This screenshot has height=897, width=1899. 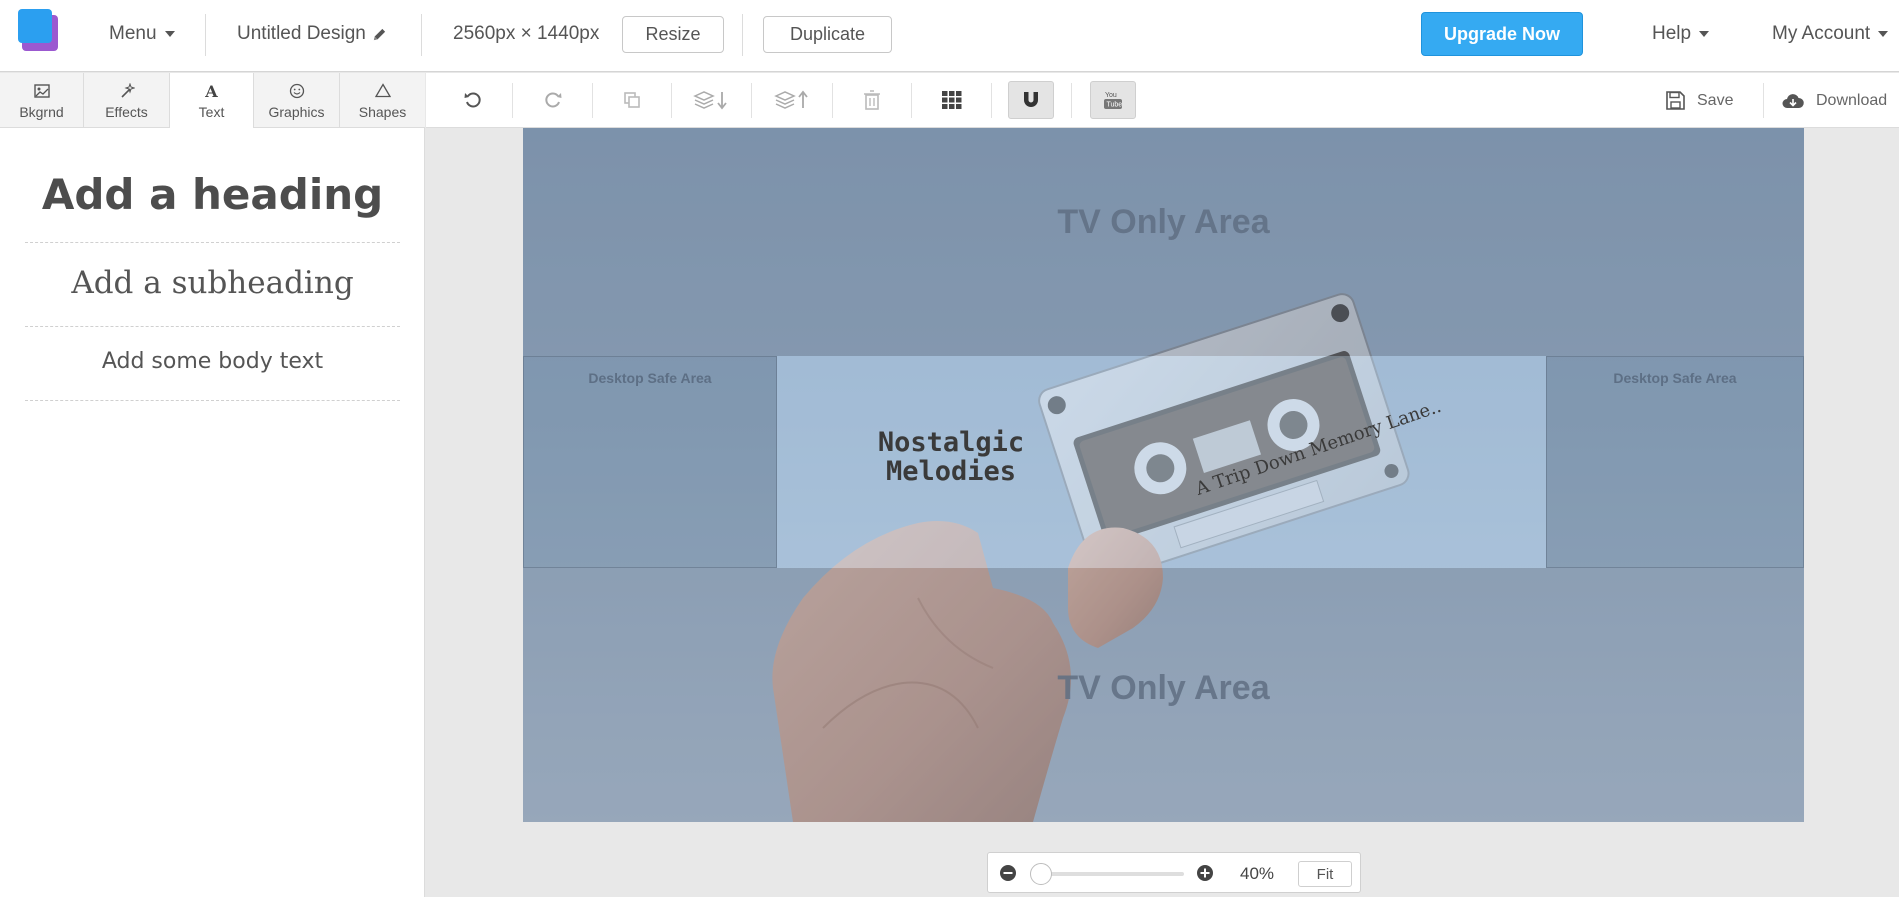 I want to click on redo-icon, so click(x=553, y=100).